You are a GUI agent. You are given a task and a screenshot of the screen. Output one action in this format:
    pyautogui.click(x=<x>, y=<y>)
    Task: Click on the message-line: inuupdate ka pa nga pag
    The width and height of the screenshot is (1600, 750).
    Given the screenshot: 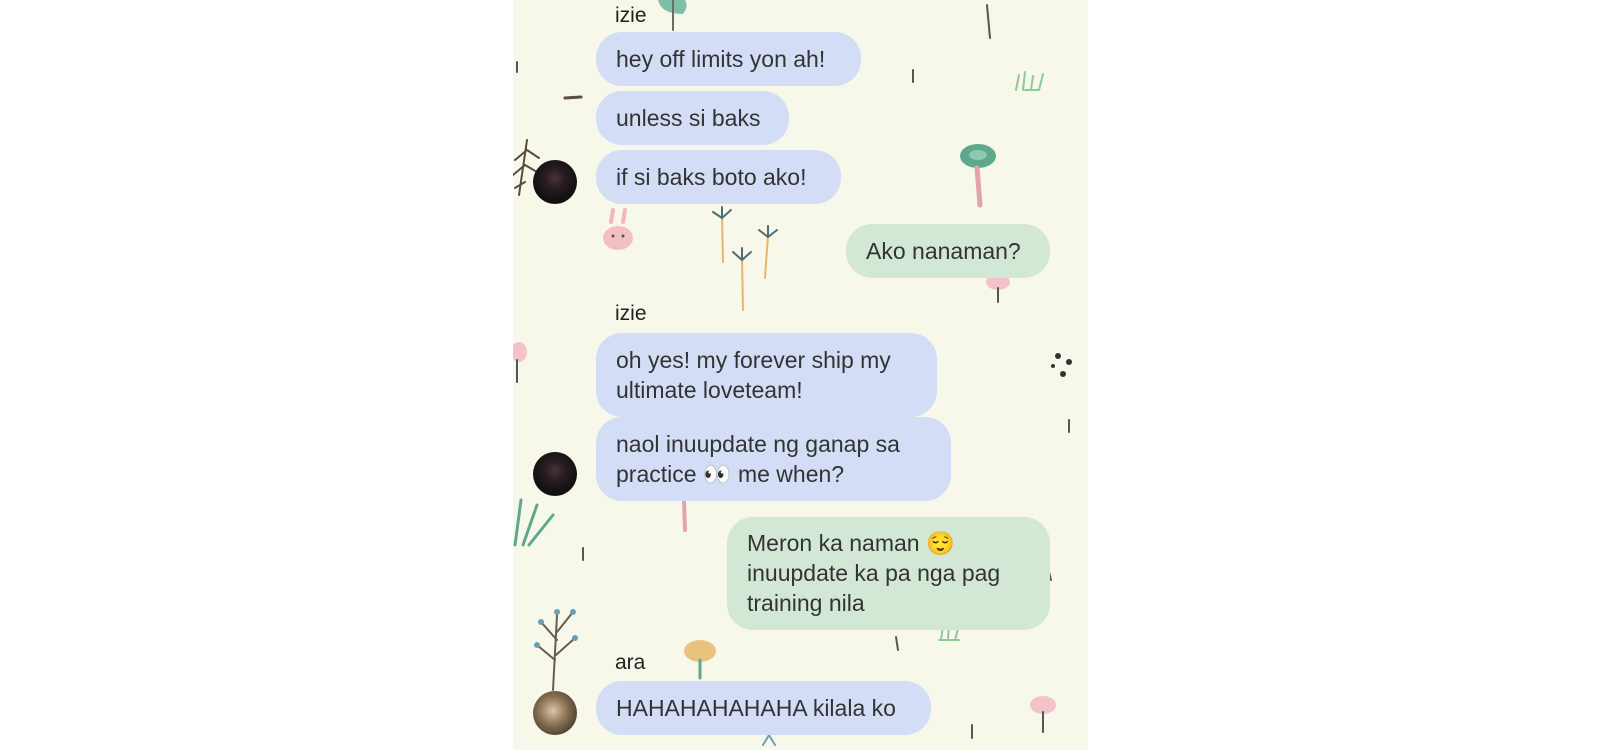 What is the action you would take?
    pyautogui.click(x=874, y=573)
    